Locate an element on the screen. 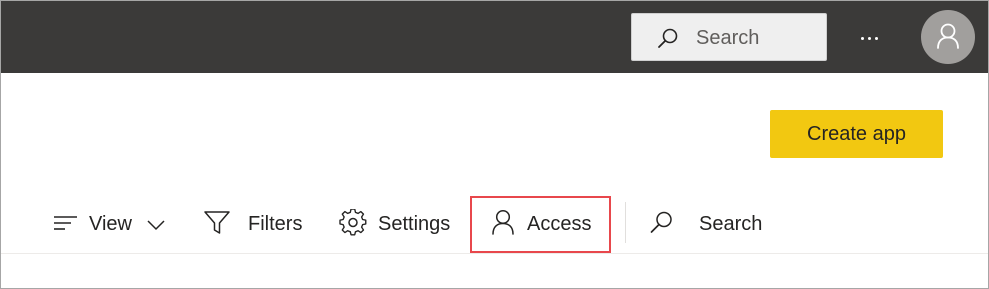 The image size is (989, 289). view-label: View is located at coordinates (110, 224).